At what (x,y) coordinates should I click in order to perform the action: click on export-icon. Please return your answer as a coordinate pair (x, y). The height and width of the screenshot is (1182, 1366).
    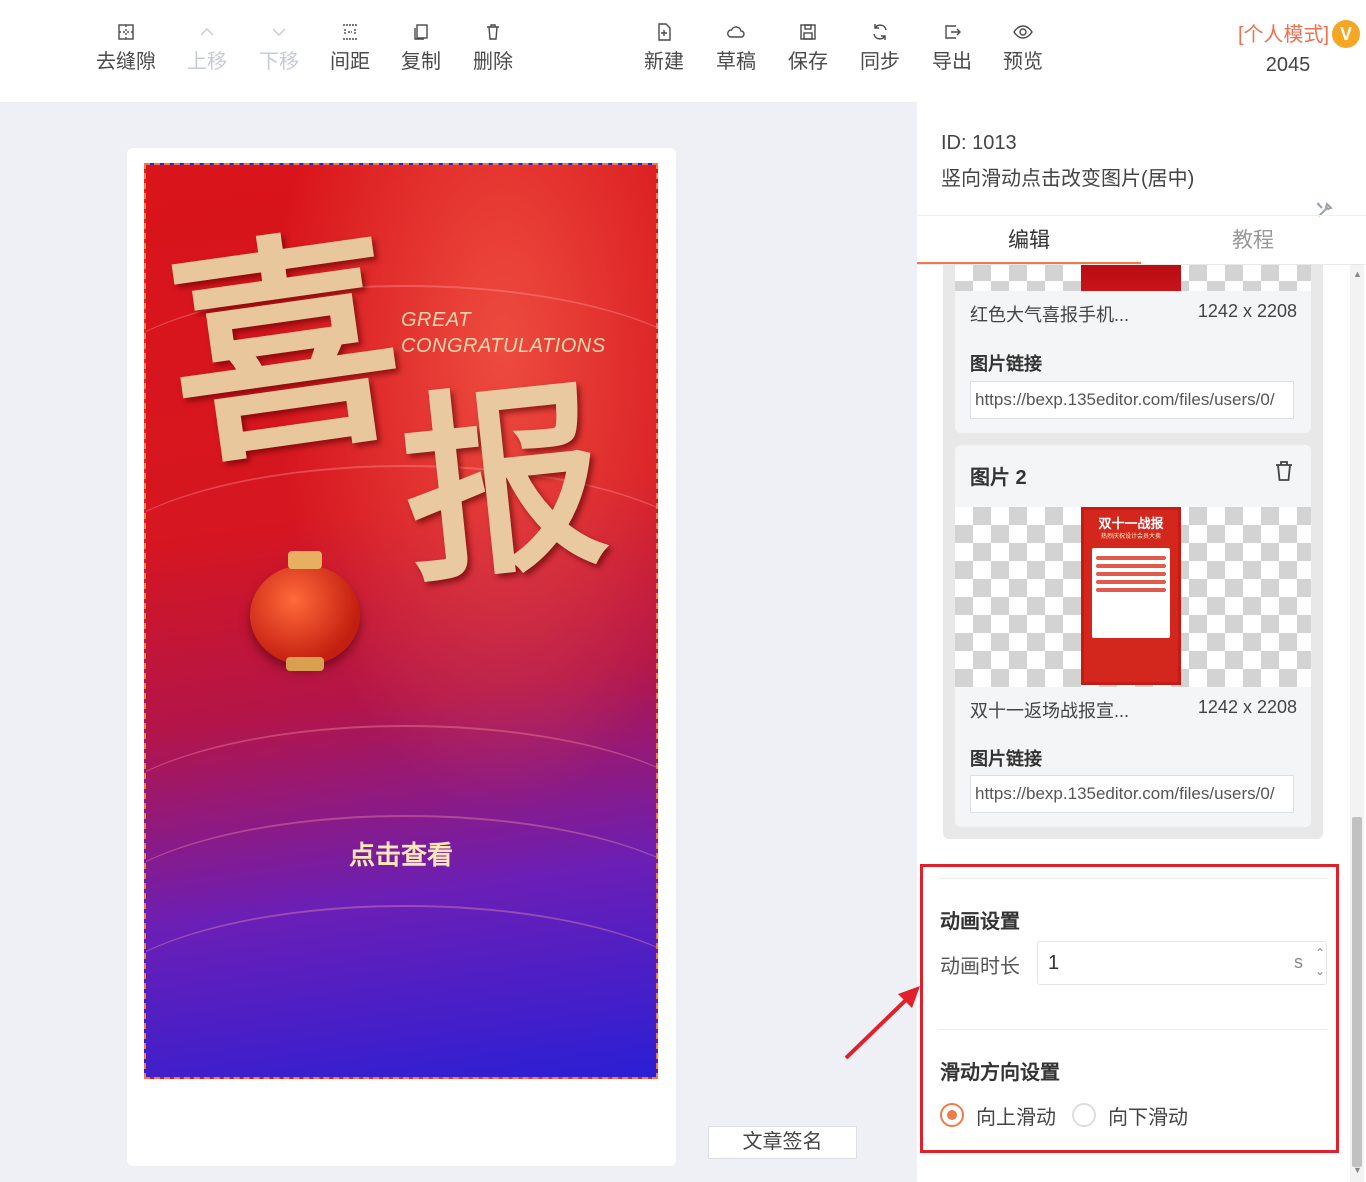
    Looking at the image, I should click on (952, 34).